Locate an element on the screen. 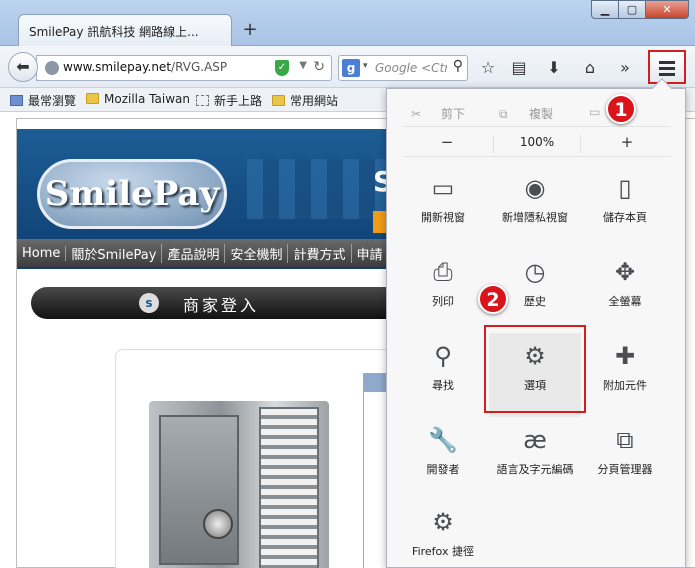 This screenshot has width=695, height=568. overflow-icon: » is located at coordinates (625, 68).